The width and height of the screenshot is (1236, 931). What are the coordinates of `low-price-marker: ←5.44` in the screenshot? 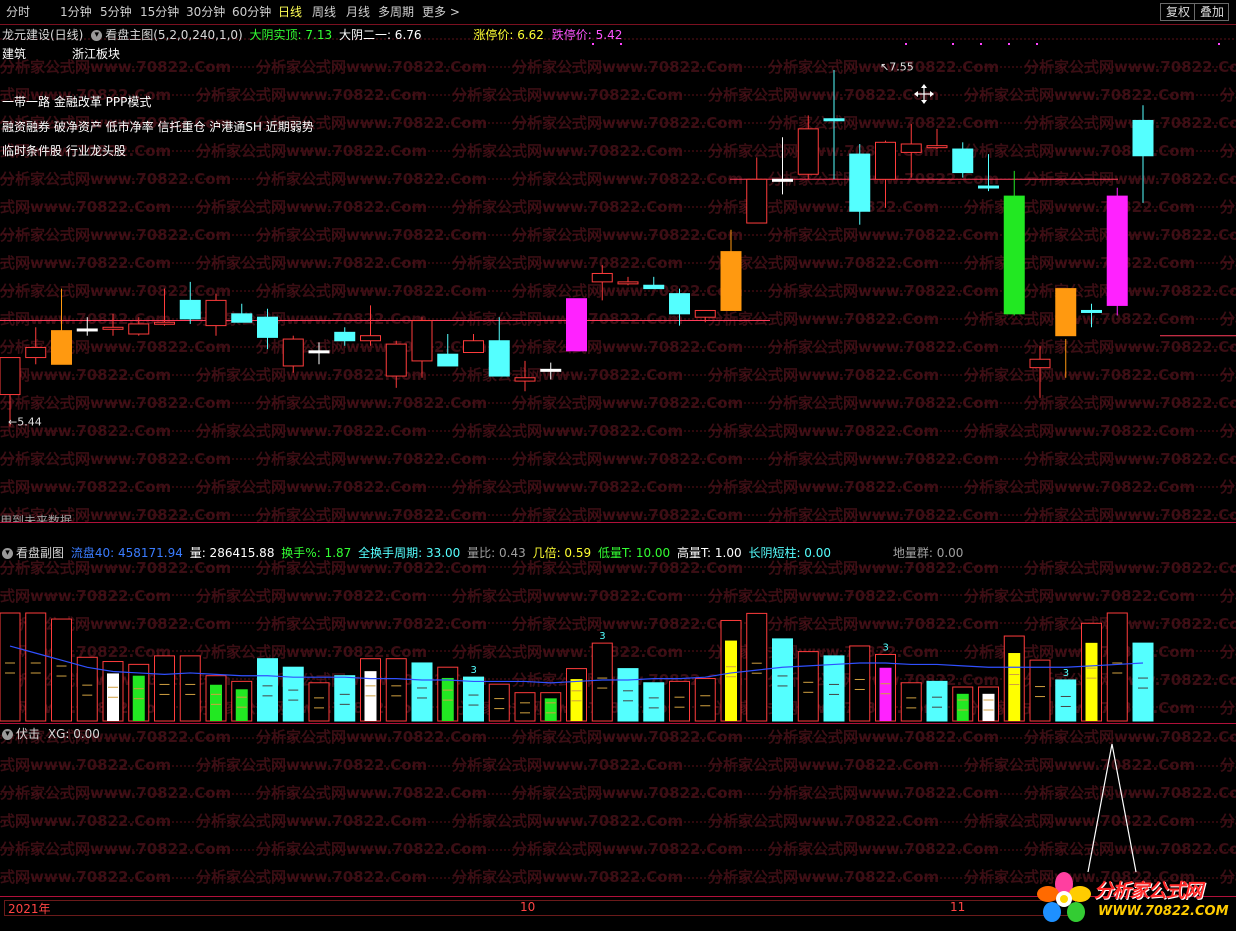 It's located at (25, 421).